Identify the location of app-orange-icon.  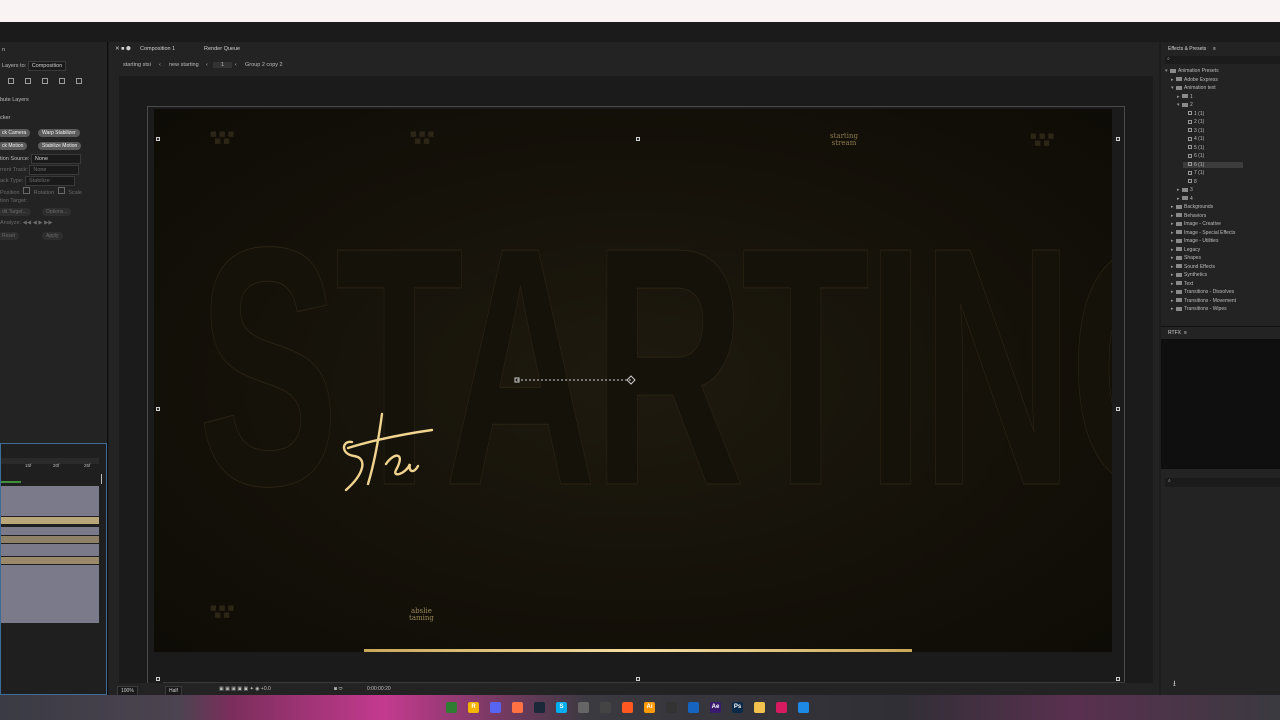
(517, 707).